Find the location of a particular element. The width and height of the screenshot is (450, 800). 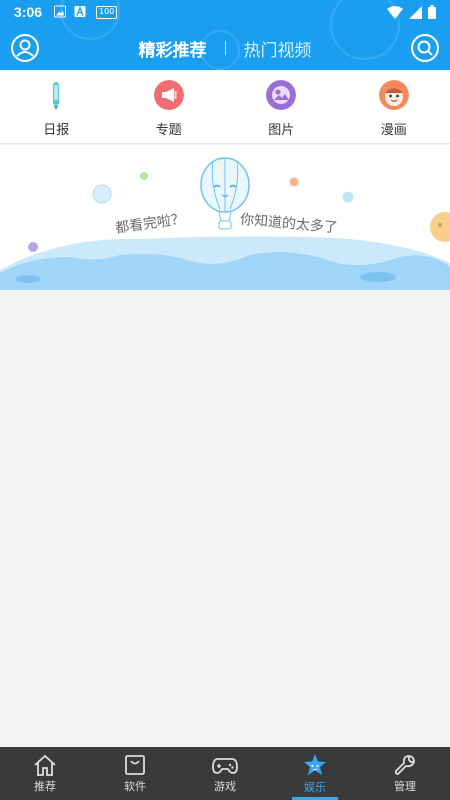

gamepad-icon is located at coordinates (225, 765).